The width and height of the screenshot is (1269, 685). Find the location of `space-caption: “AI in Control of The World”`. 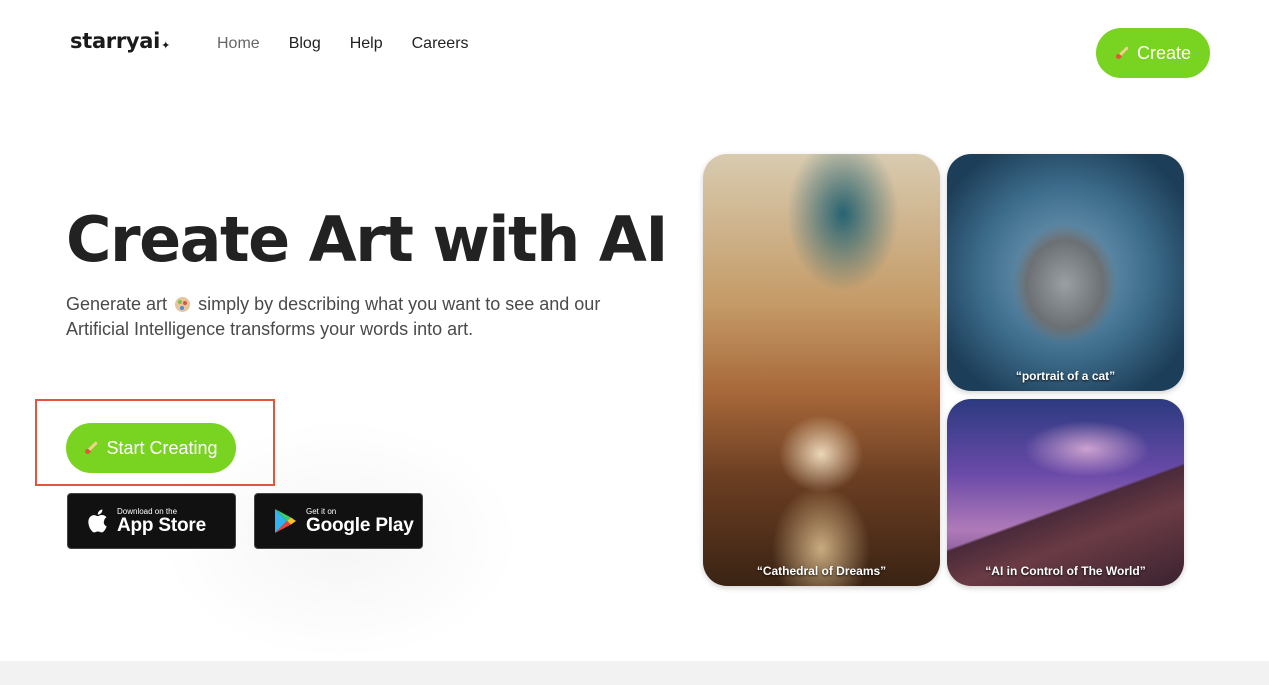

space-caption: “AI in Control of The World” is located at coordinates (1065, 571).